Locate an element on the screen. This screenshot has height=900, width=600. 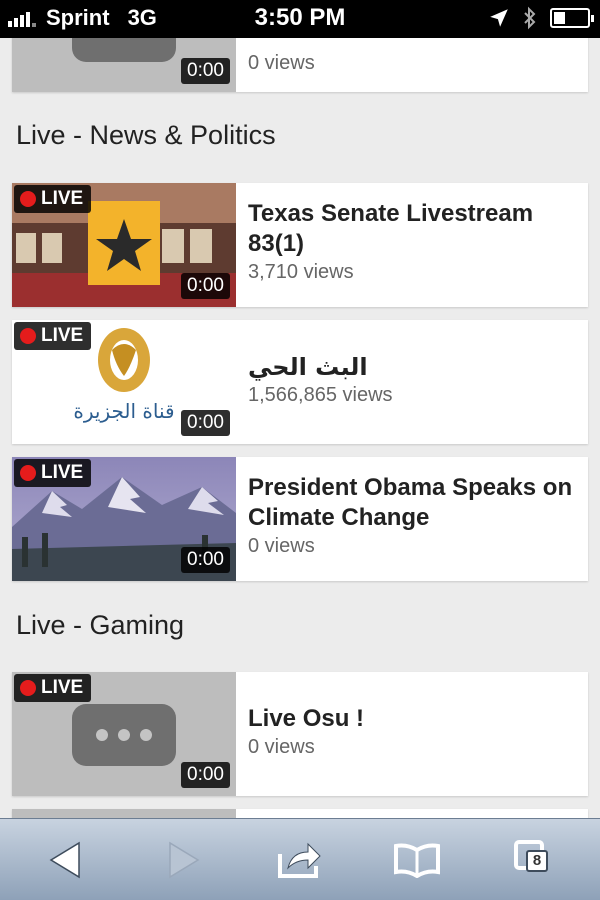
tabs-button: 8 is located at coordinates (534, 860).